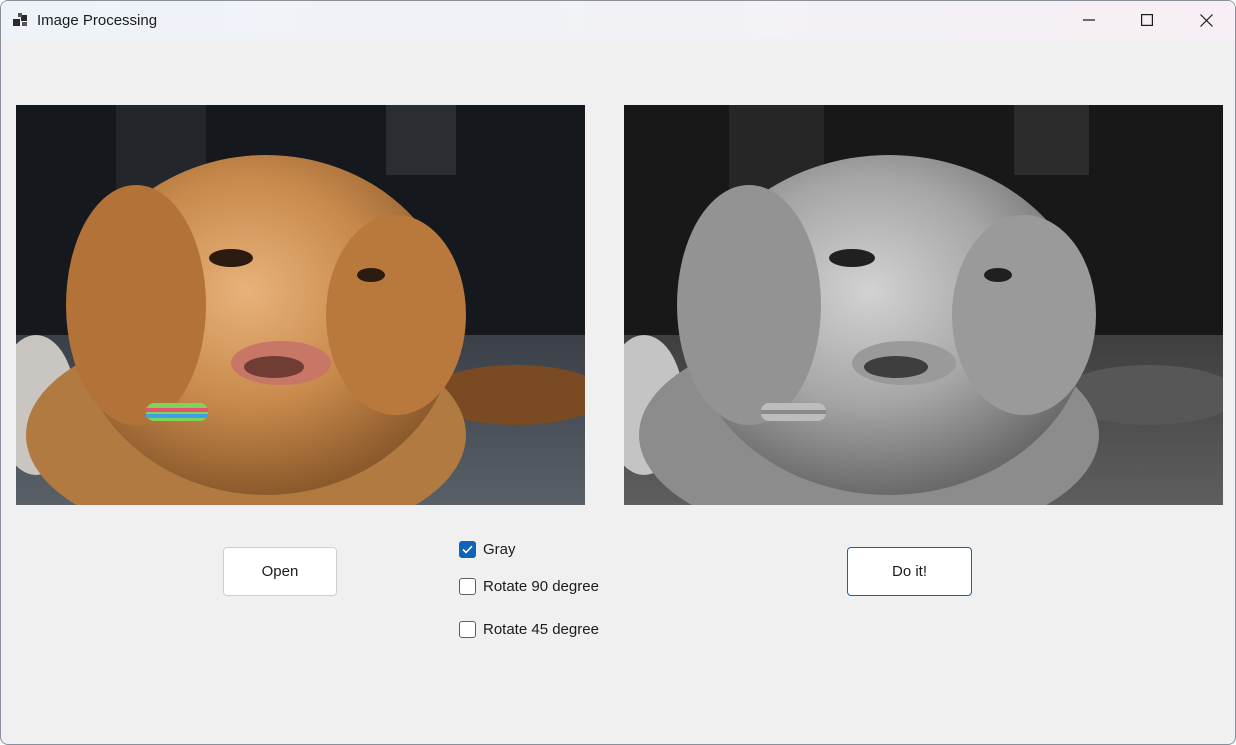 The height and width of the screenshot is (745, 1236). I want to click on close-button, so click(1206, 20).